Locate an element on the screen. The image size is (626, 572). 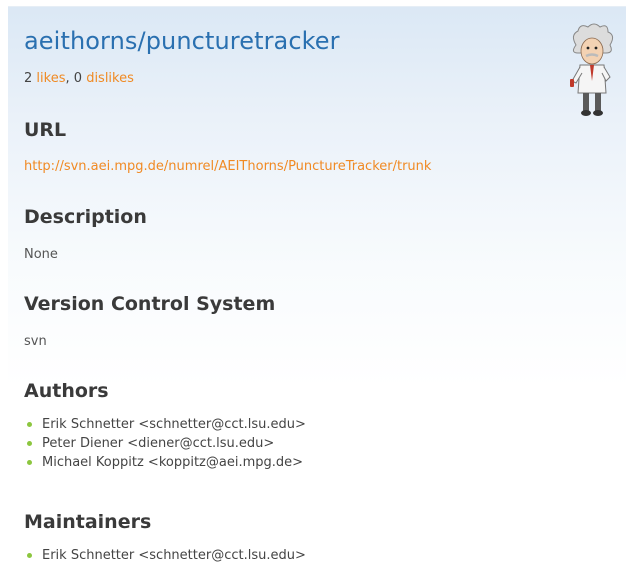
einstein-mascot-icon is located at coordinates (592, 69).